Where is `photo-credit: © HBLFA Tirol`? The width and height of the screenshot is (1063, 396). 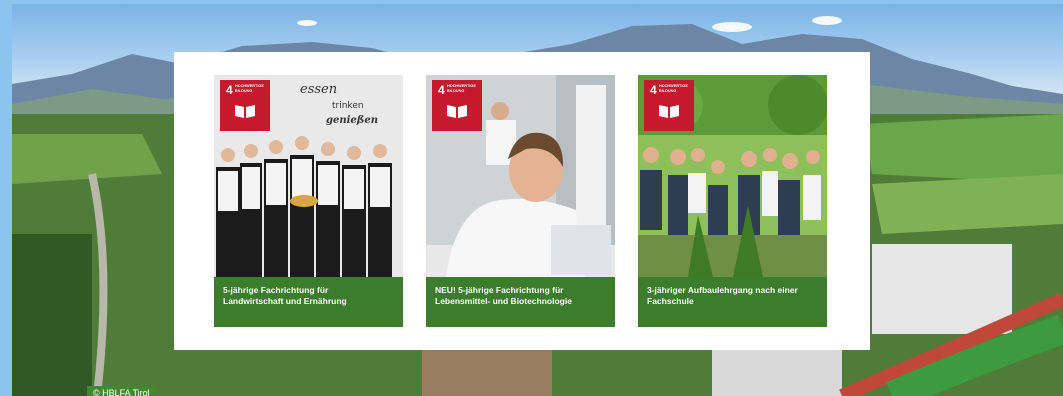 photo-credit: © HBLFA Tirol is located at coordinates (121, 391).